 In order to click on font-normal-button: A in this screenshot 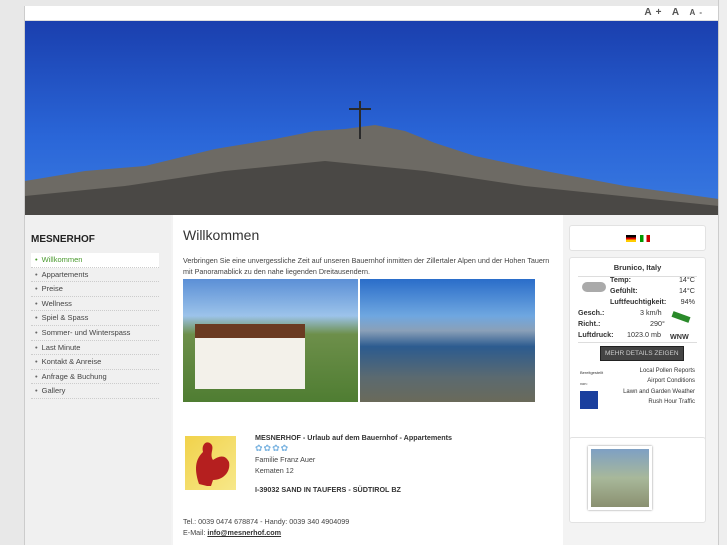, I will do `click(677, 12)`.